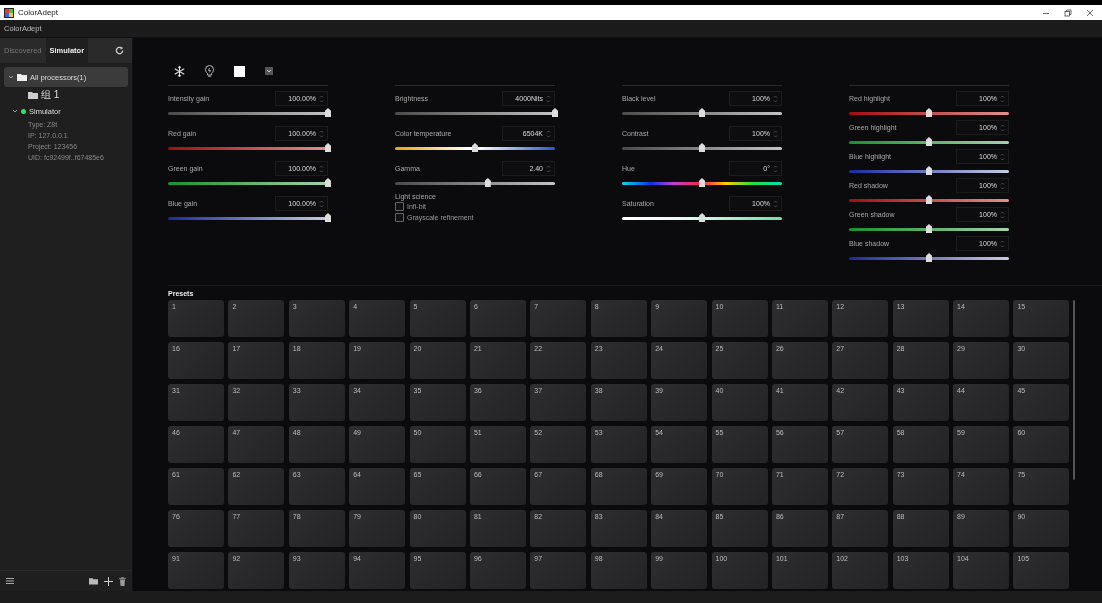 The image size is (1102, 603). I want to click on snowflake-icon, so click(179, 71).